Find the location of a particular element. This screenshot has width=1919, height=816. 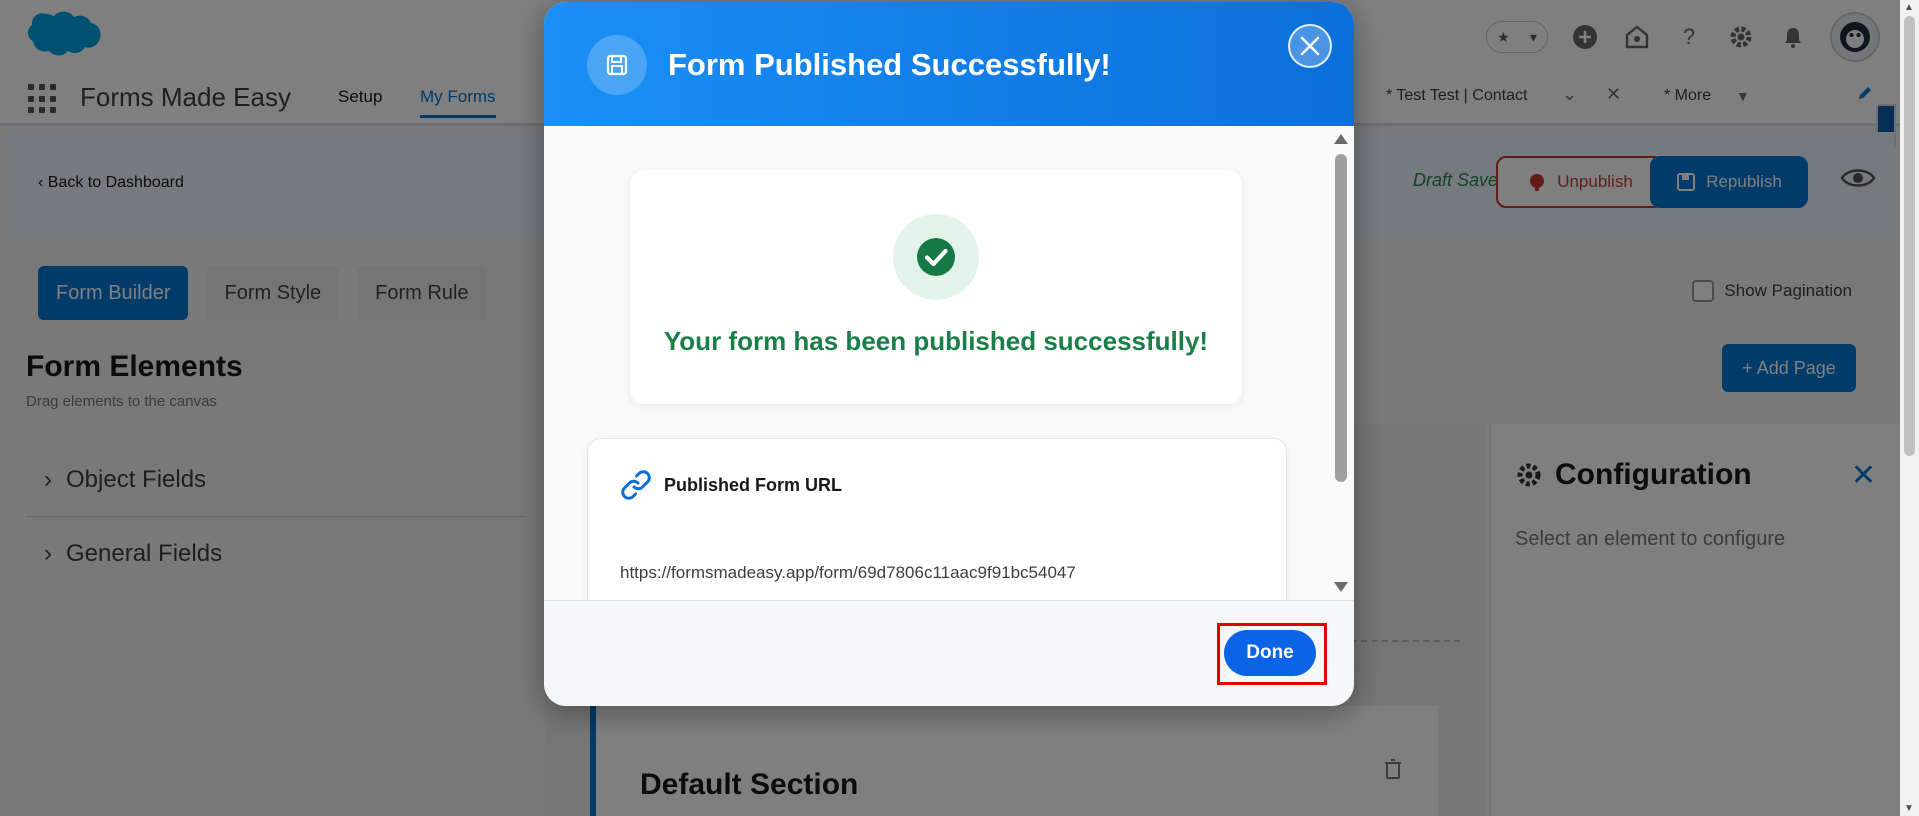

scroll-down-arrow-icon: ▼ is located at coordinates (1909, 808).